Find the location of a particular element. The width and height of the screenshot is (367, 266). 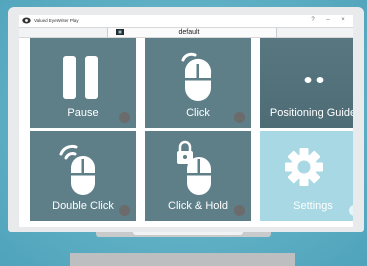

settings-indicator is located at coordinates (351, 210).